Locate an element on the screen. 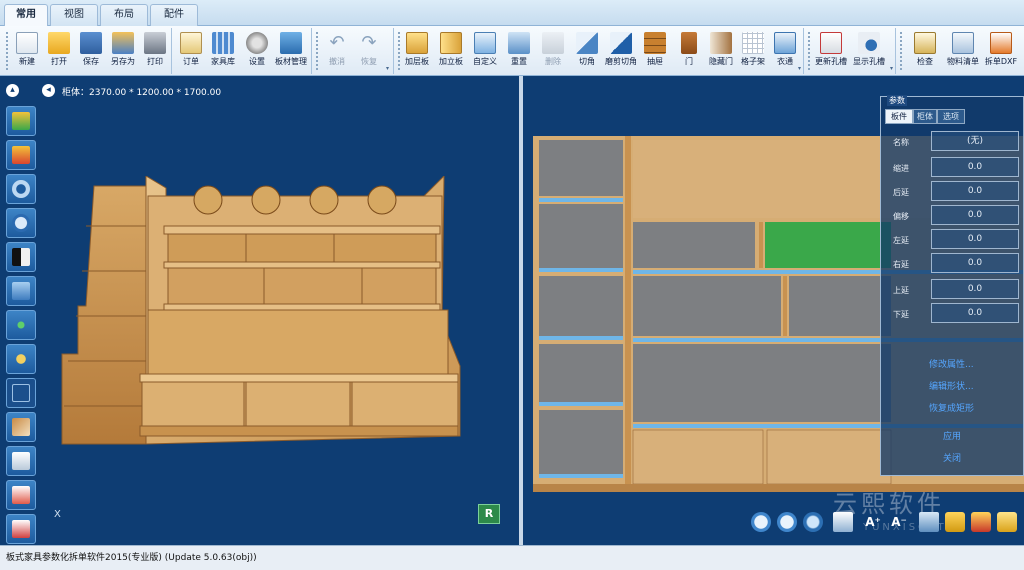 Image resolution: width=1024 pixels, height=570 pixels. back-arrow-icon: ◂ is located at coordinates (48, 90).